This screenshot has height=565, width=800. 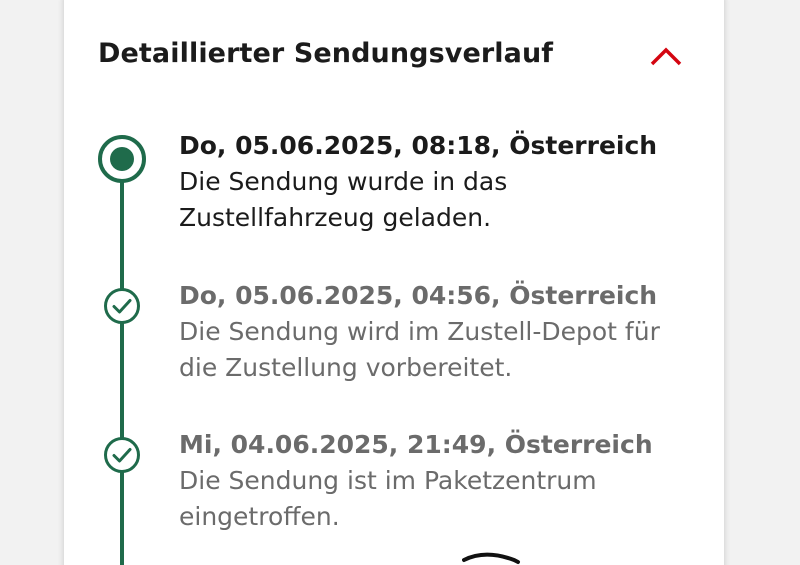 I want to click on partial-content-fragment, so click(x=497, y=556).